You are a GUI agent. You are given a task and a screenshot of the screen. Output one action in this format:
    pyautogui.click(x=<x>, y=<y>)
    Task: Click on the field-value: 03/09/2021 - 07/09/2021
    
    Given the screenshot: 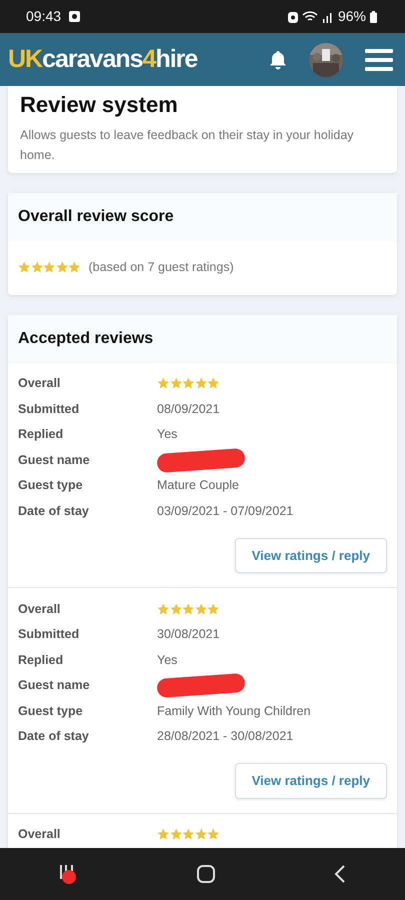 What is the action you would take?
    pyautogui.click(x=225, y=511)
    